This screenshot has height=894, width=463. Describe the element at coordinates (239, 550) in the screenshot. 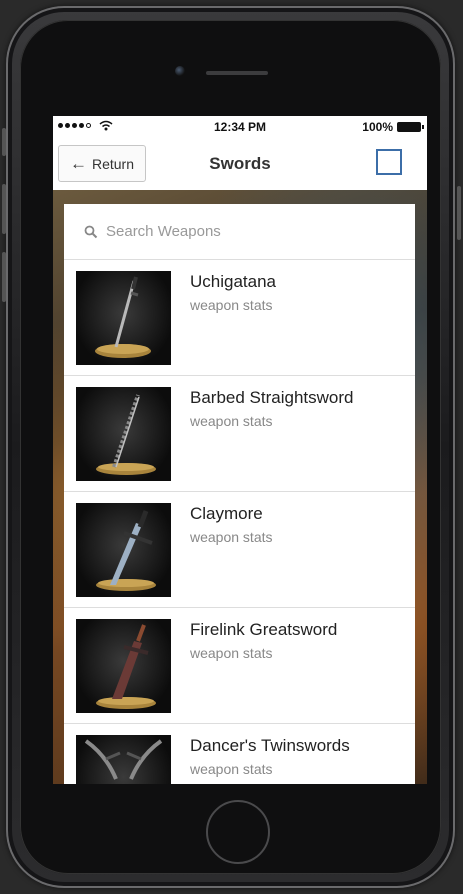

I see `weapon-list-item: Claymore weapon stats` at that location.